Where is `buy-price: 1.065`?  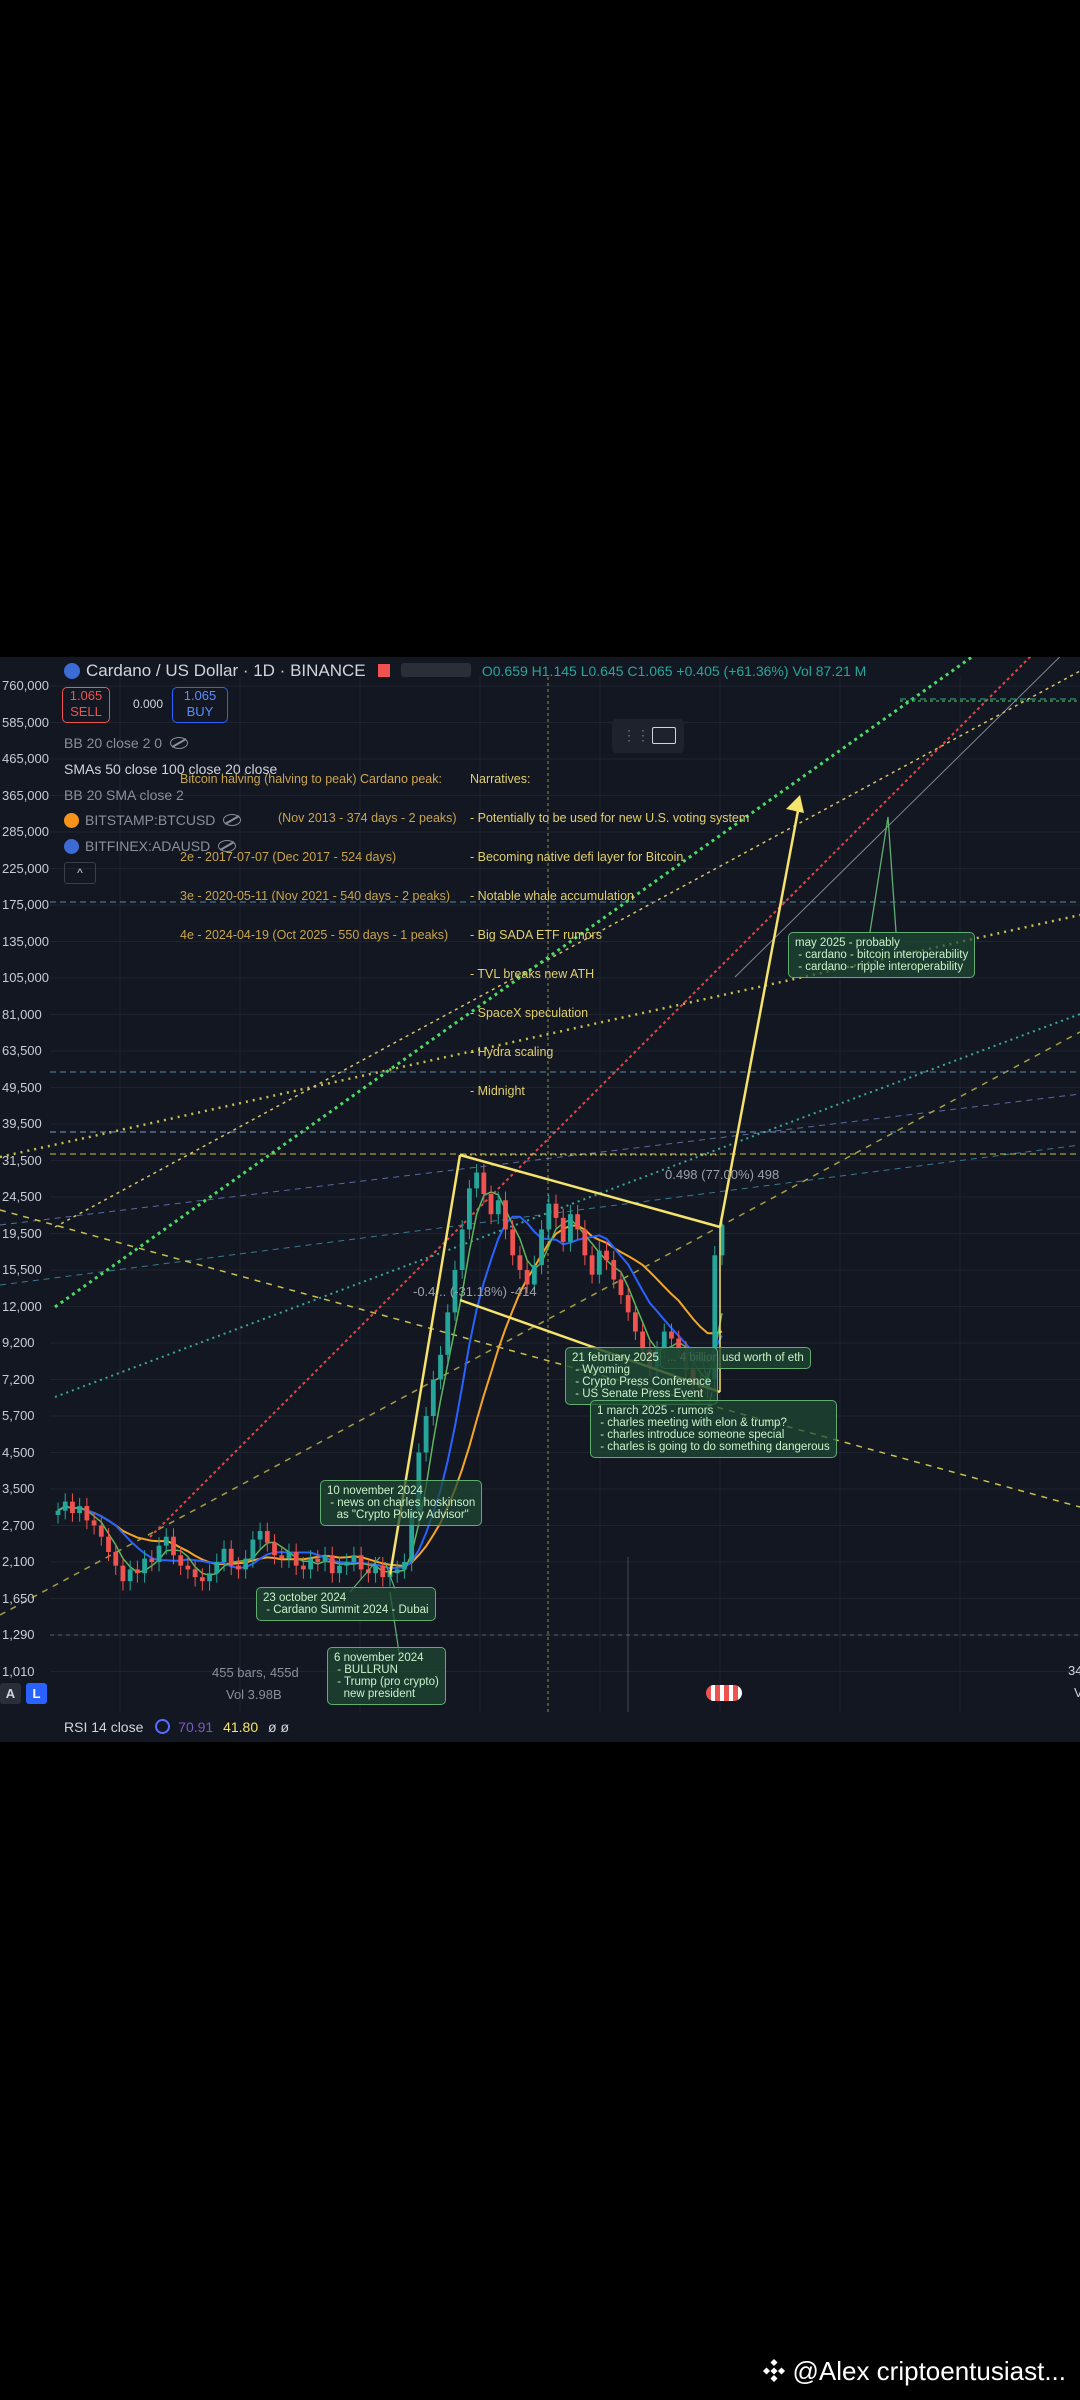 buy-price: 1.065 is located at coordinates (200, 695).